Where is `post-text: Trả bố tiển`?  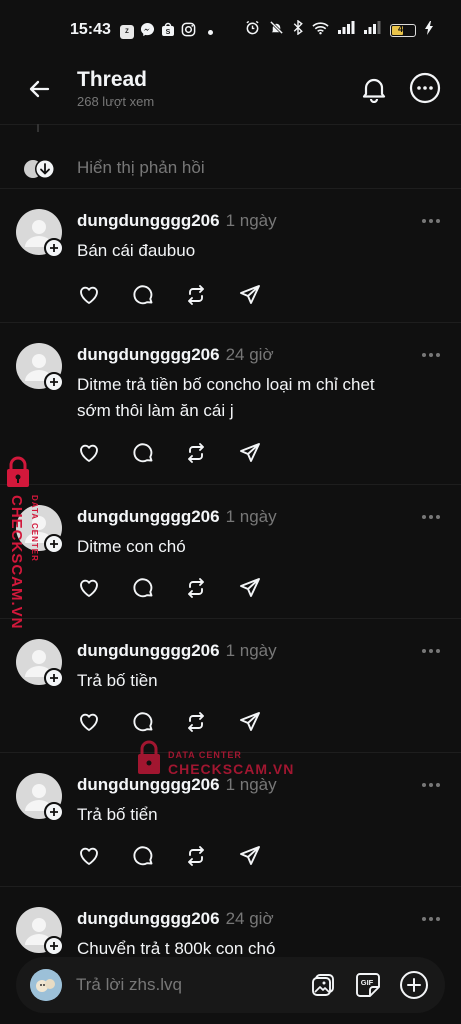 post-text: Trả bố tiển is located at coordinates (252, 815).